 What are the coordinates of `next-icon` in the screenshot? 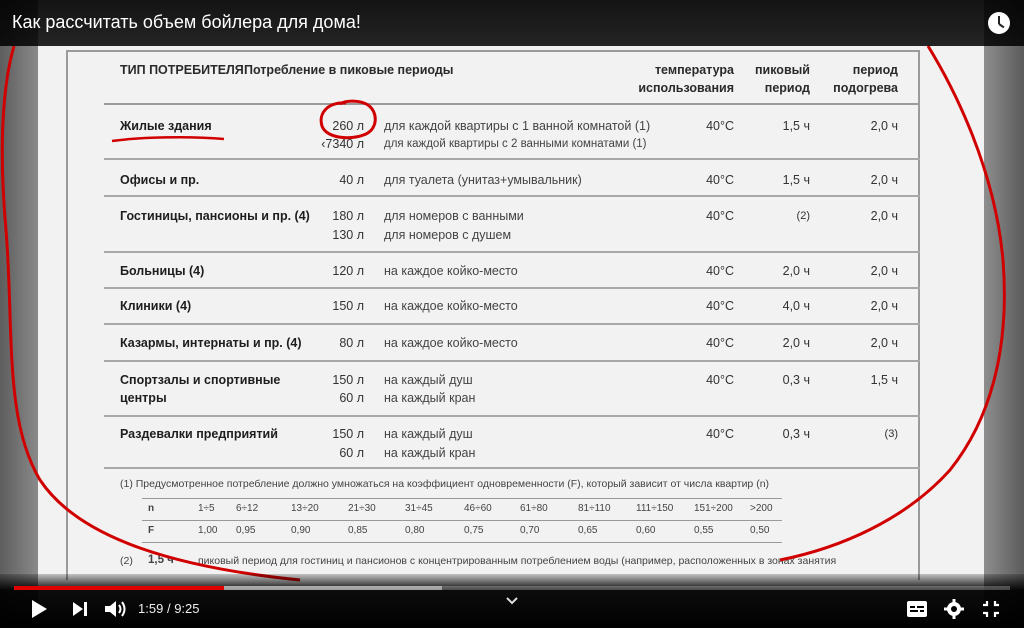 It's located at (80, 609).